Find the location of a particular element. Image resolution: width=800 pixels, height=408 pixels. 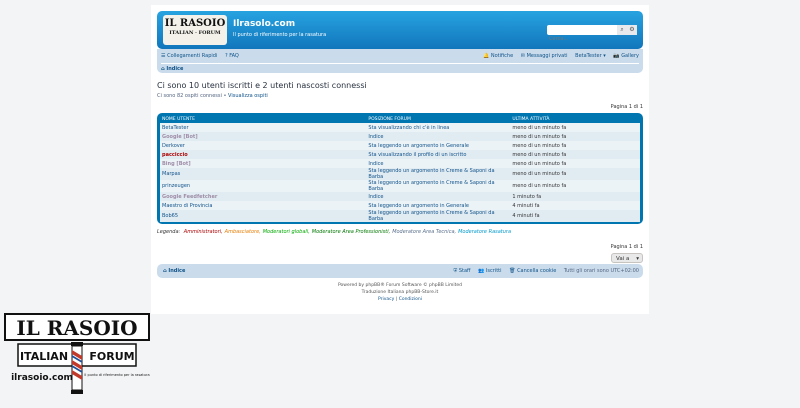

col-last-activity: ULTIMA ATTIVITÀ is located at coordinates (575, 119).